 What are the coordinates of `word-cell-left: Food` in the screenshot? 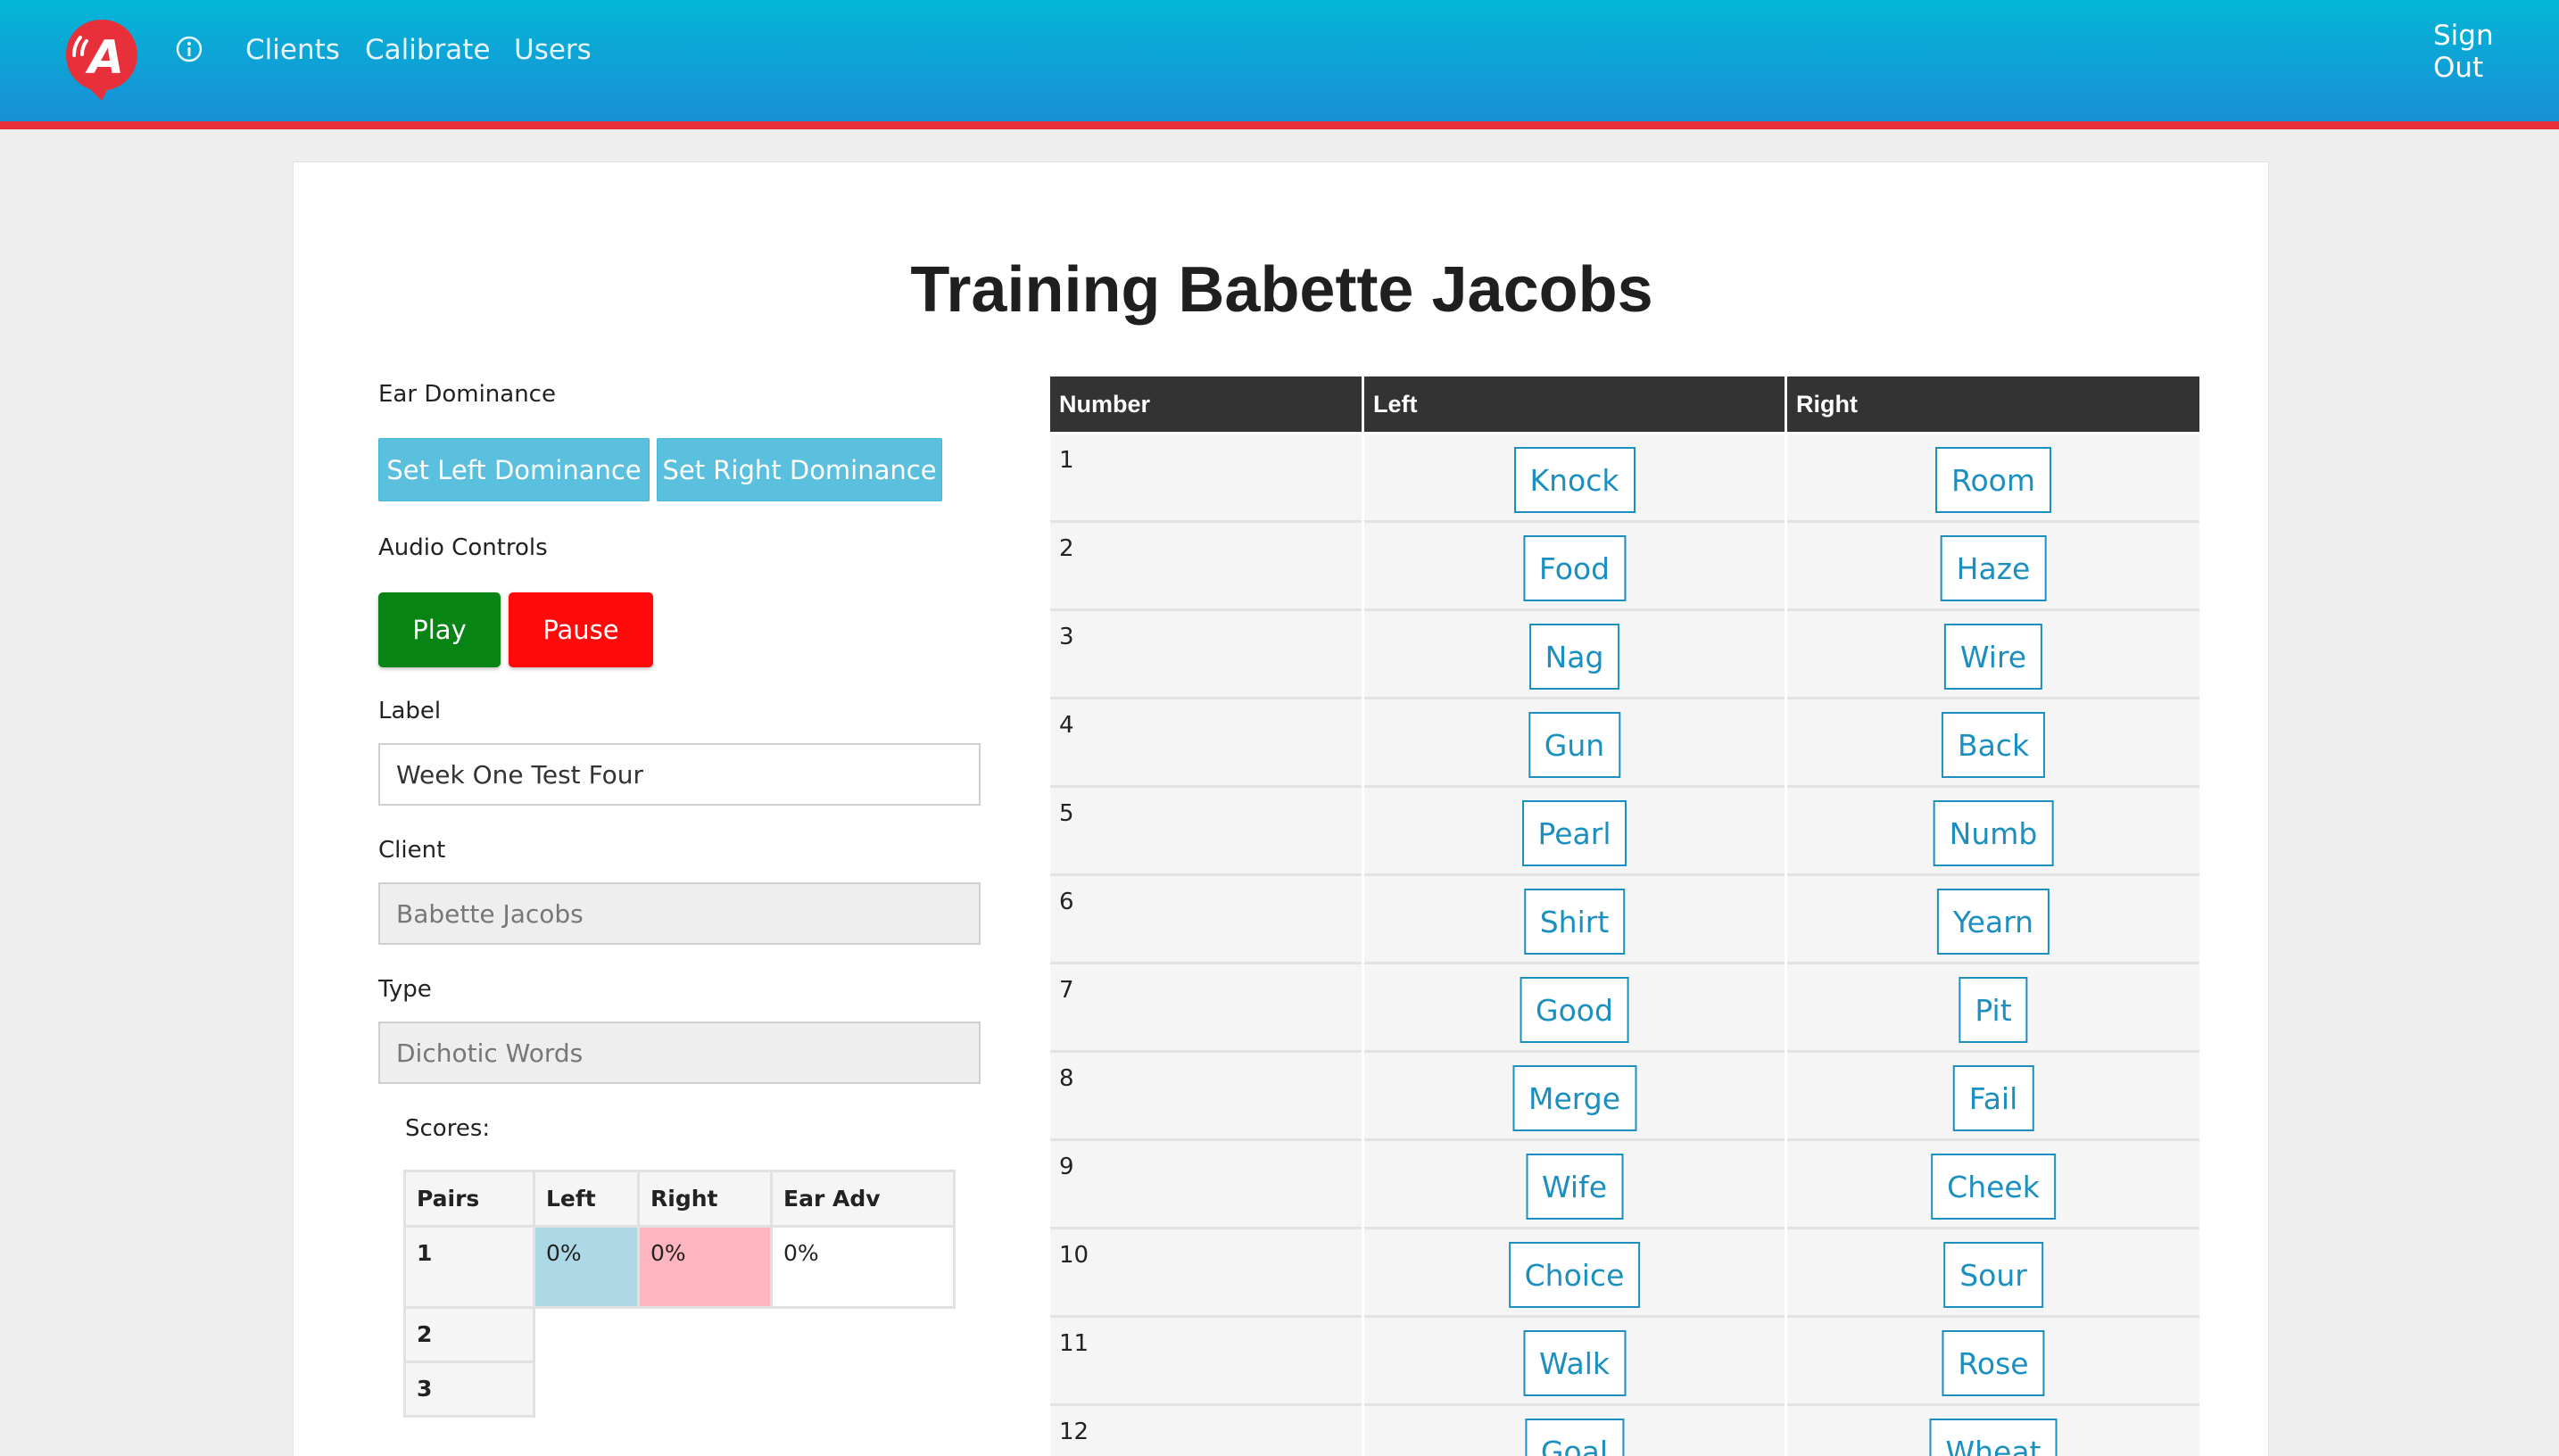 It's located at (1574, 567).